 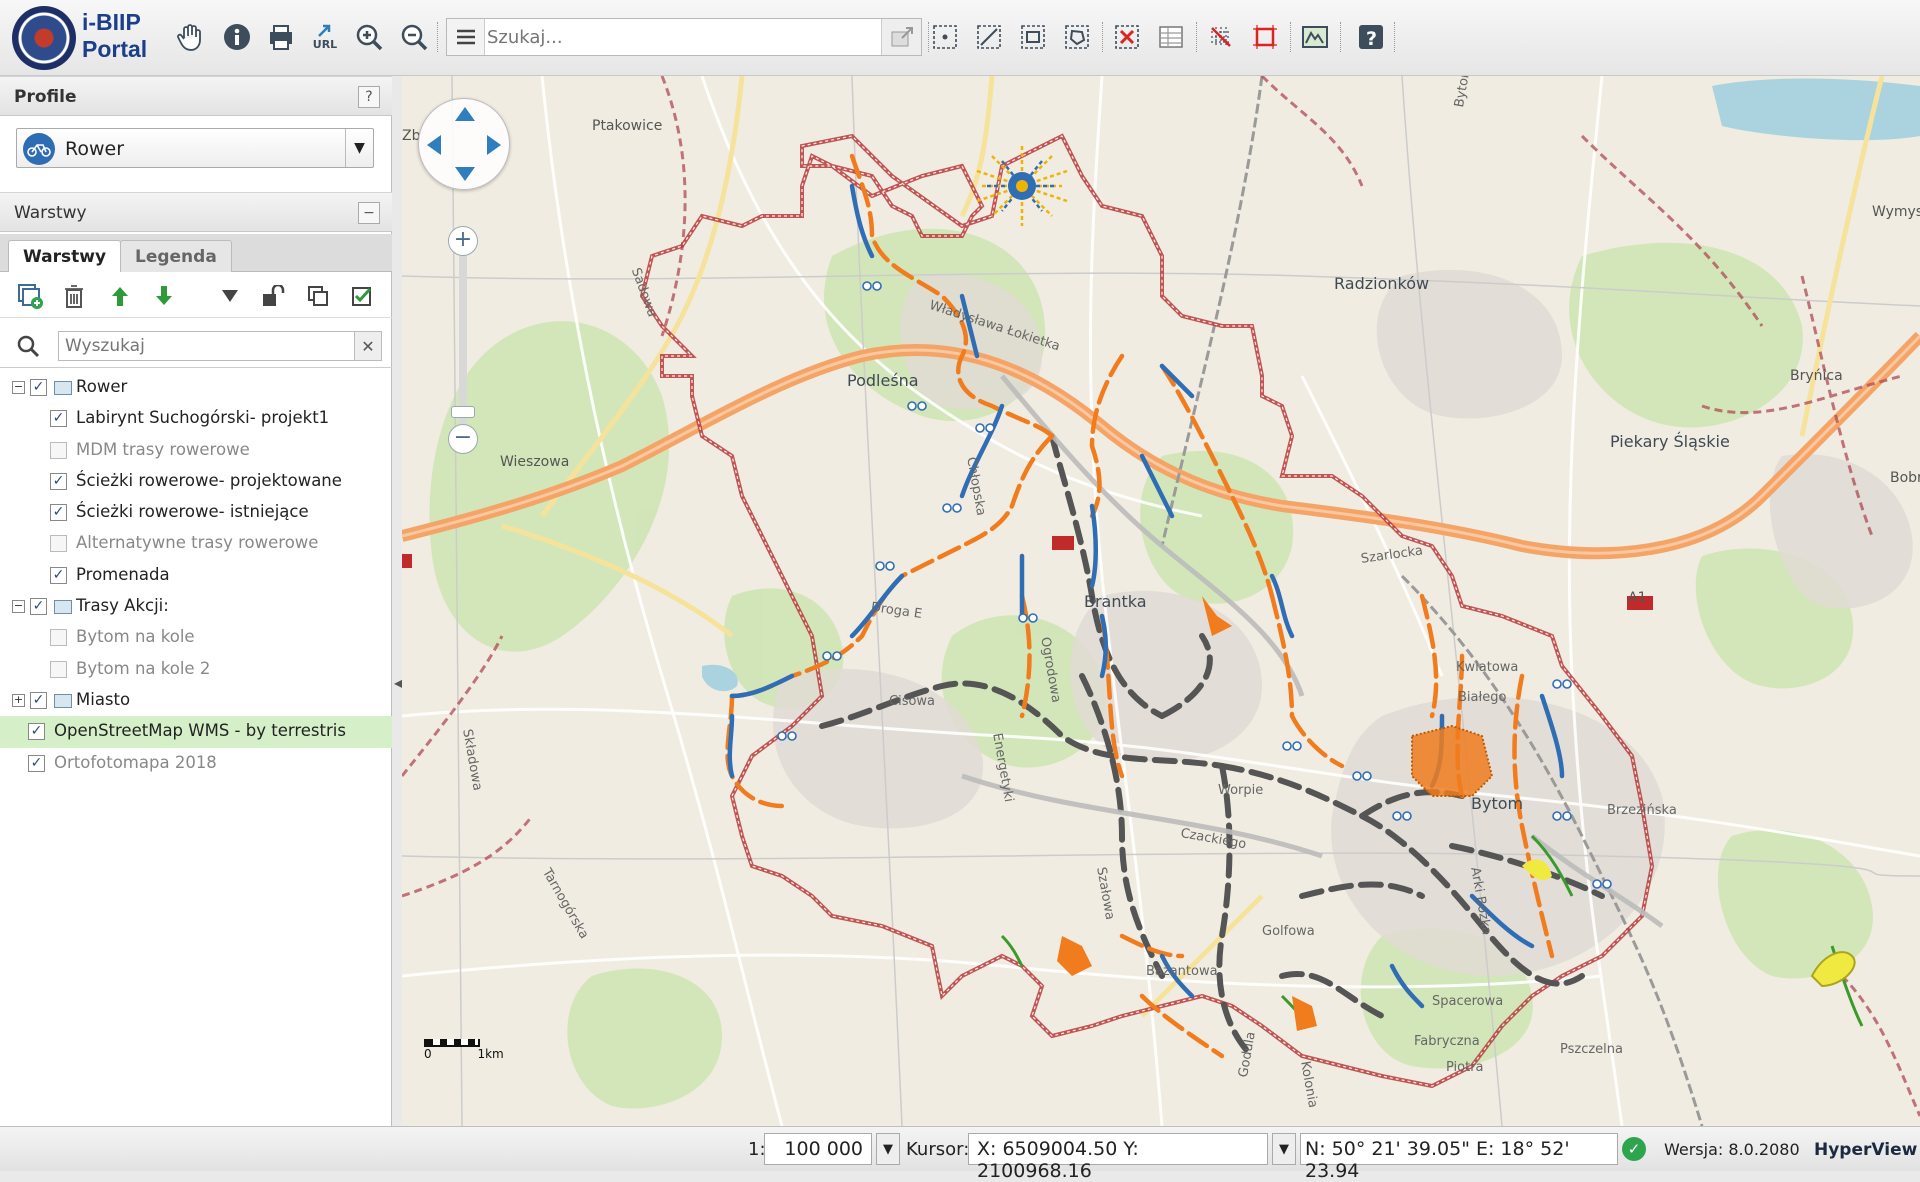 I want to click on layer-row: ✓ Promenada, so click(x=196, y=575).